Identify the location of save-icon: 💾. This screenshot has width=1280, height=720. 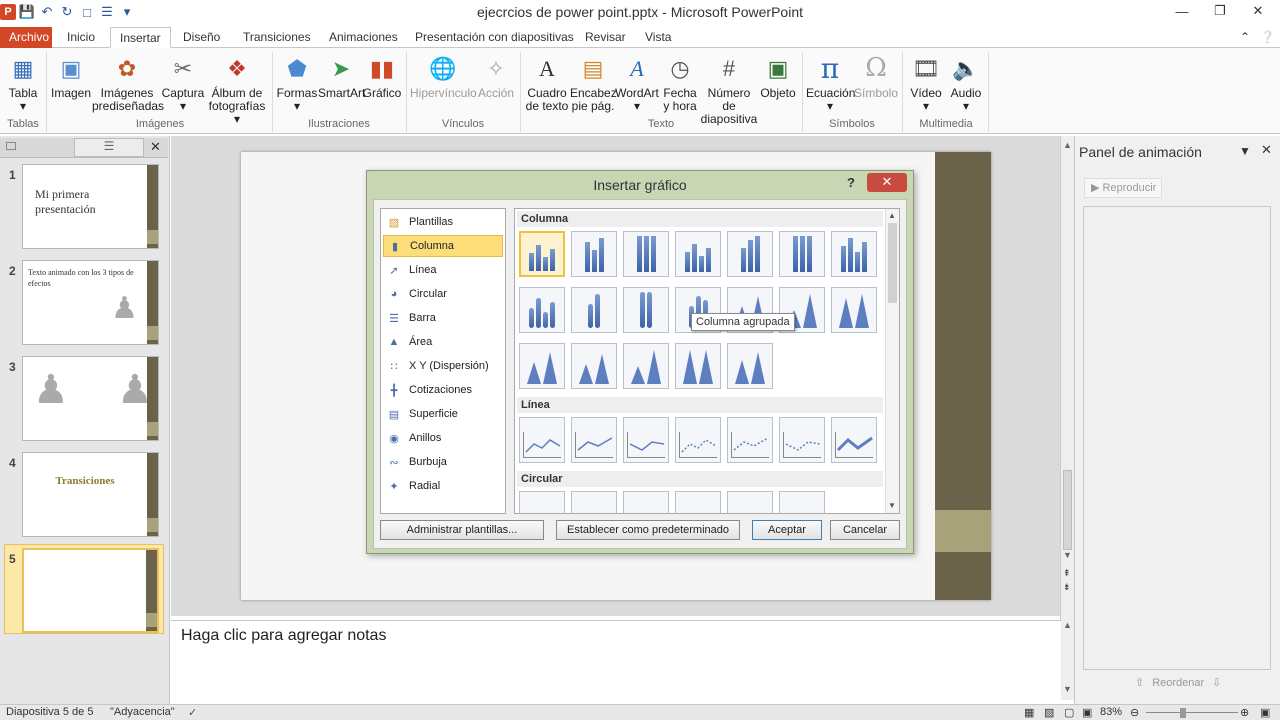
(27, 12).